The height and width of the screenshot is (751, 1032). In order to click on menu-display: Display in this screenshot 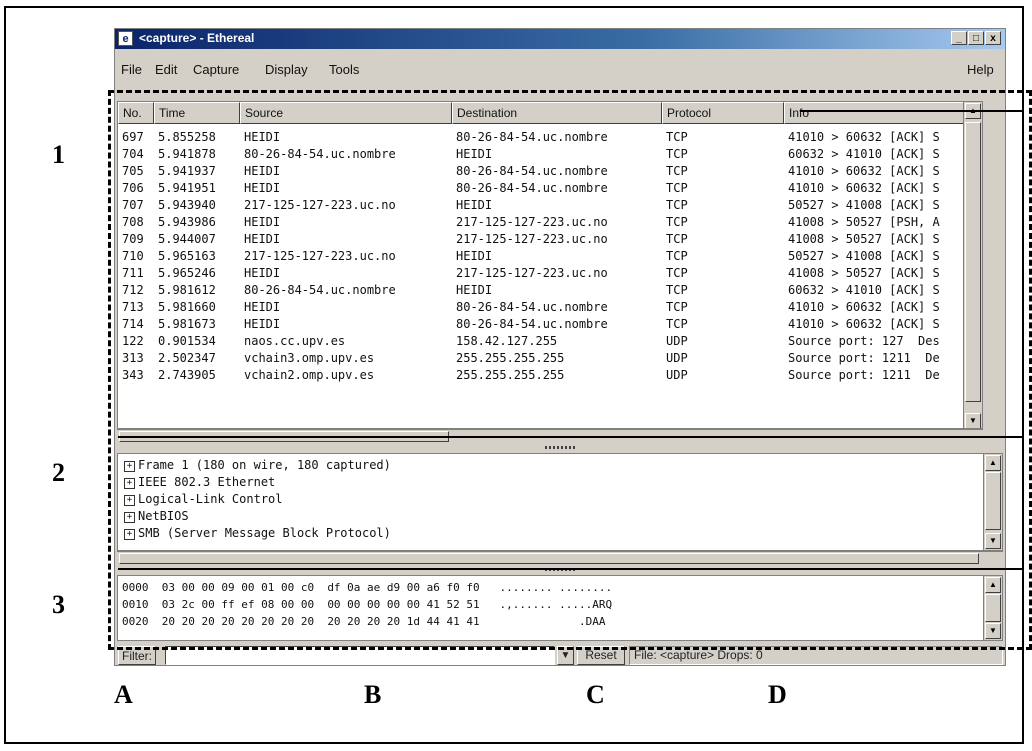, I will do `click(286, 69)`.